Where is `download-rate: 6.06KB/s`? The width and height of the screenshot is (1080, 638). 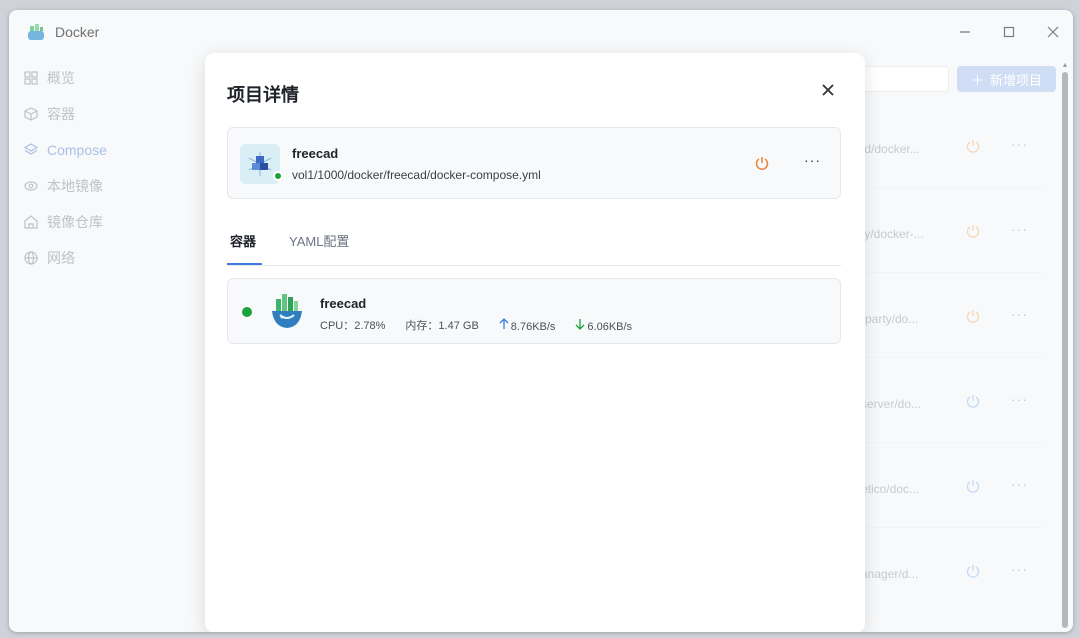
download-rate: 6.06KB/s is located at coordinates (603, 325).